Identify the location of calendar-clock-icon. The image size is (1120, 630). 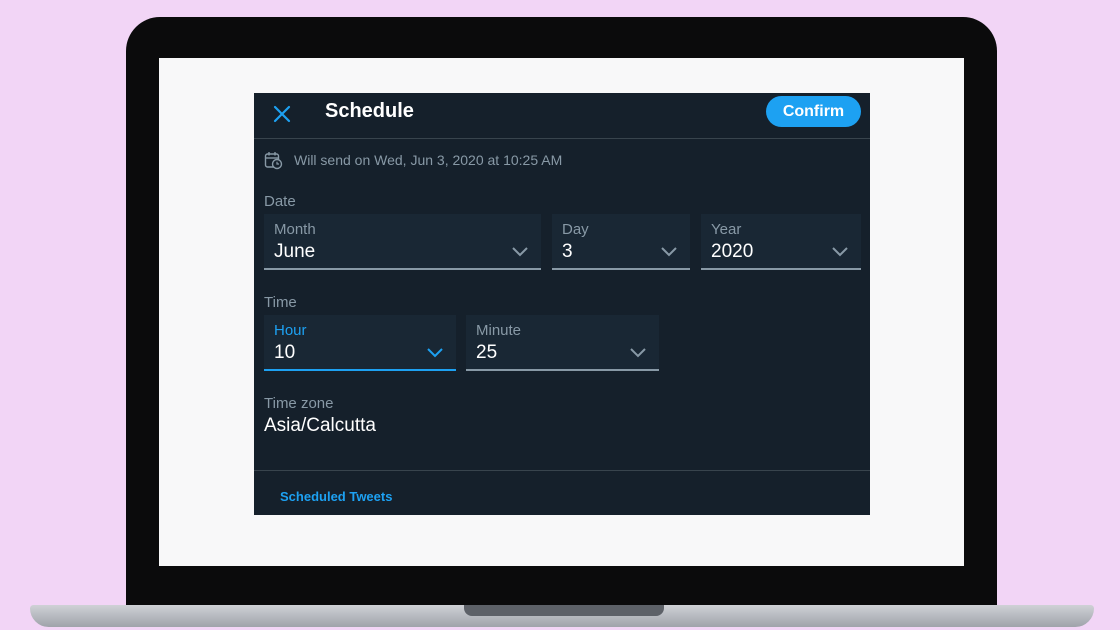
(273, 160).